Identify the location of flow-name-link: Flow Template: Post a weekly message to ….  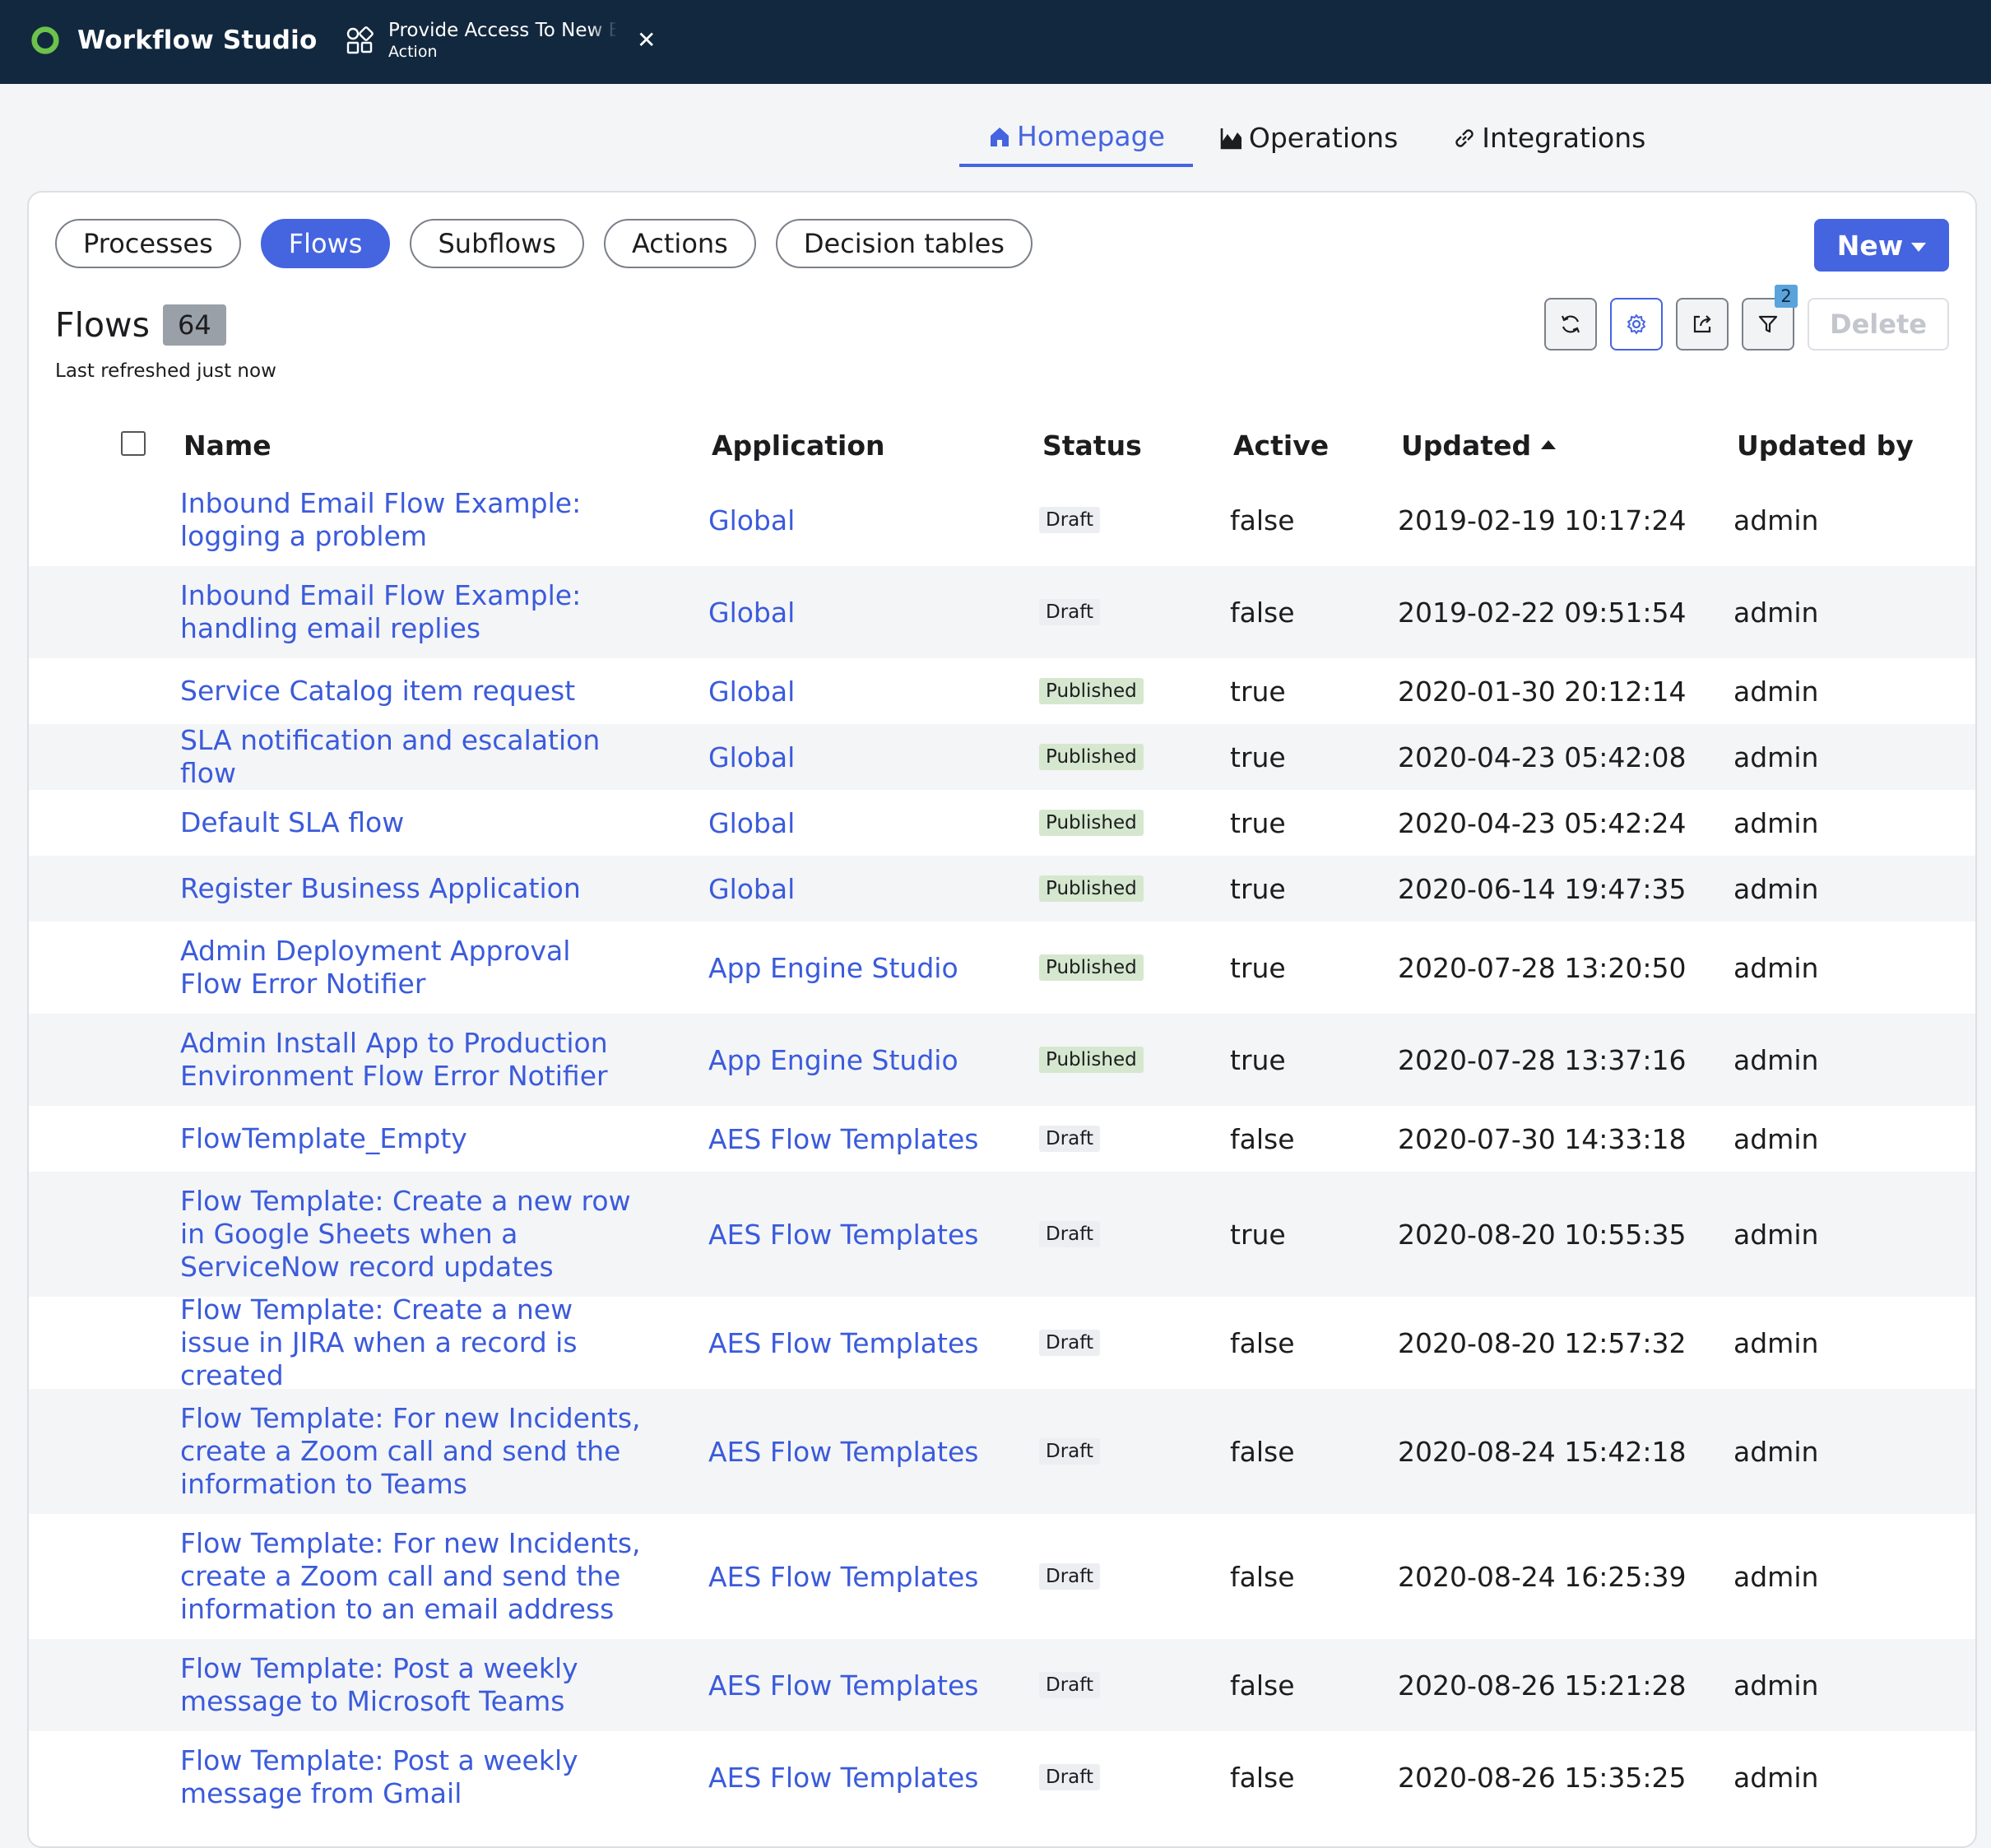
(410, 1685).